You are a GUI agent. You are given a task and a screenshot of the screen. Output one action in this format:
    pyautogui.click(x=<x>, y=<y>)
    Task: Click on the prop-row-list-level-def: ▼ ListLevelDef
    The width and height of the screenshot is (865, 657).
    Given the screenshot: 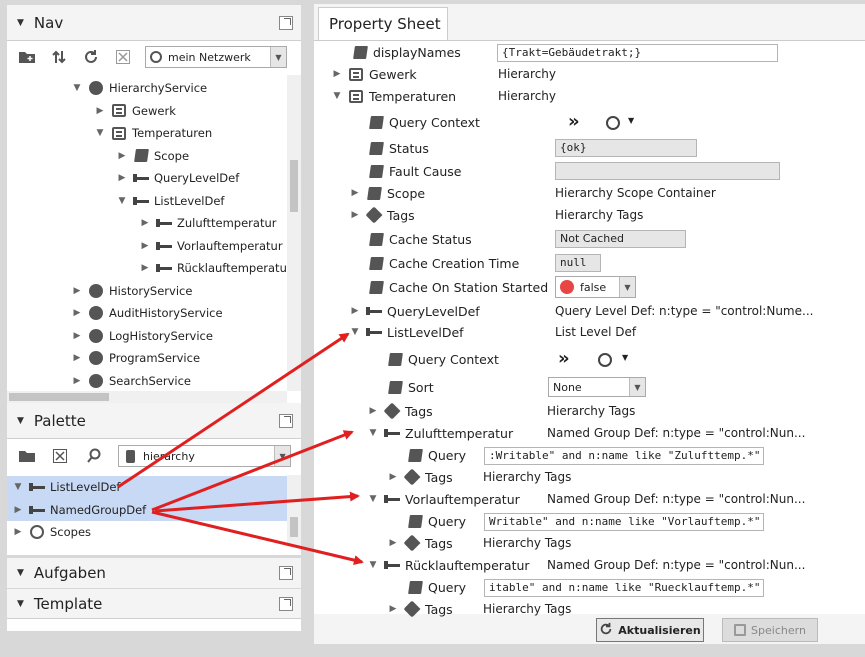 What is the action you would take?
    pyautogui.click(x=406, y=332)
    